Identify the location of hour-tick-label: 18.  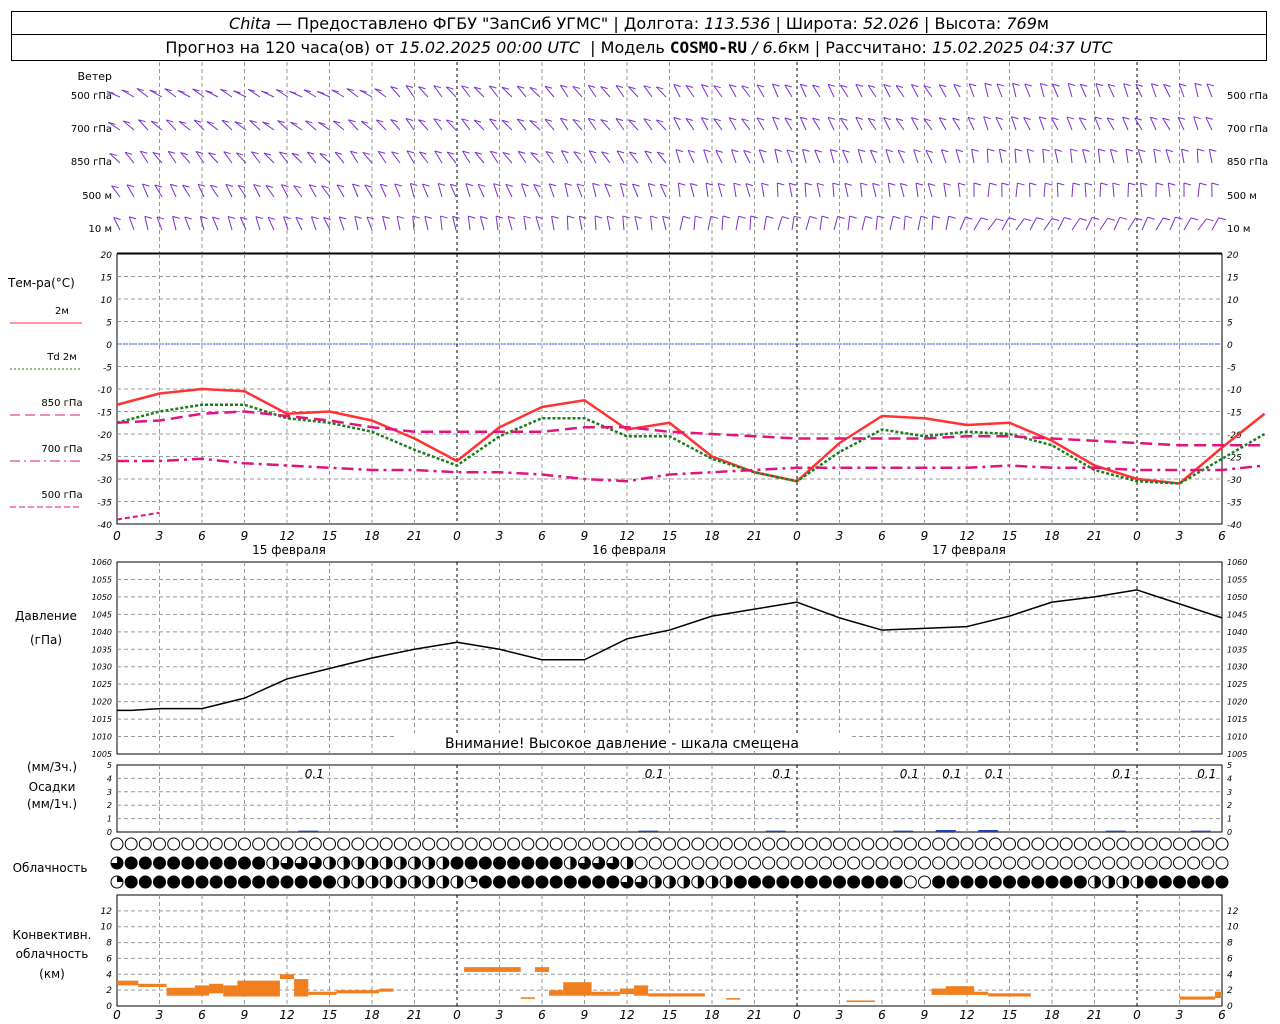
(372, 536).